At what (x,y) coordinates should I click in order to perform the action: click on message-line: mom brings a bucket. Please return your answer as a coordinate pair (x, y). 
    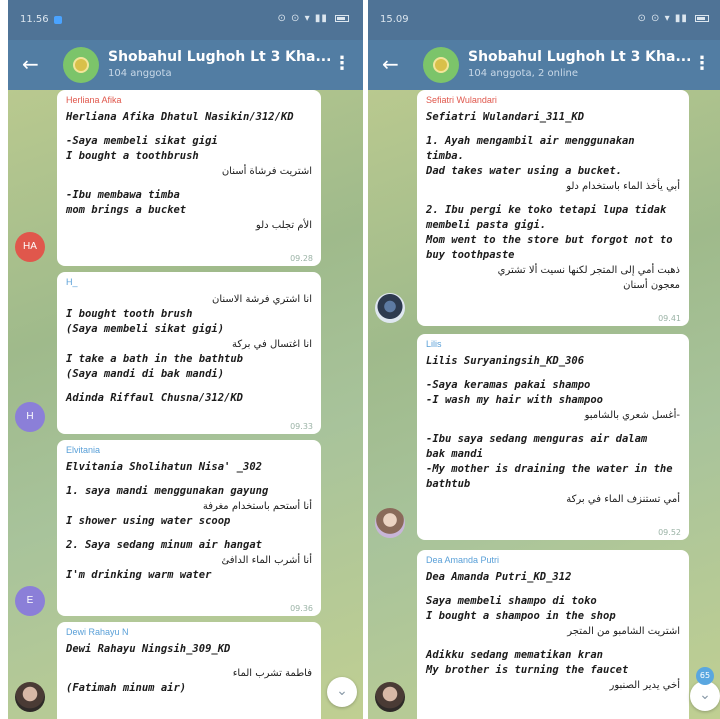
    Looking at the image, I should click on (126, 210).